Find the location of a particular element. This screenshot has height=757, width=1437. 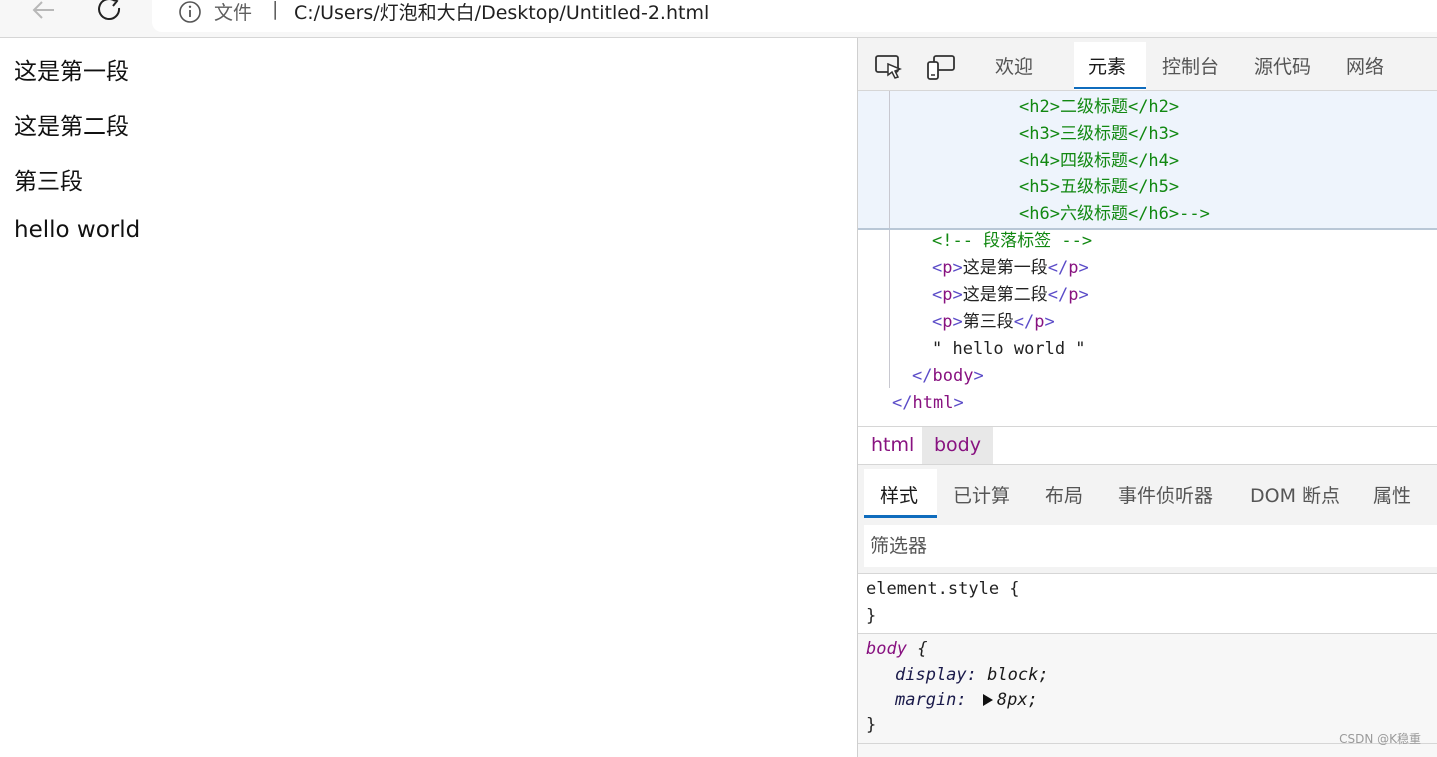

text-hello-world: hello world is located at coordinates (77, 230).